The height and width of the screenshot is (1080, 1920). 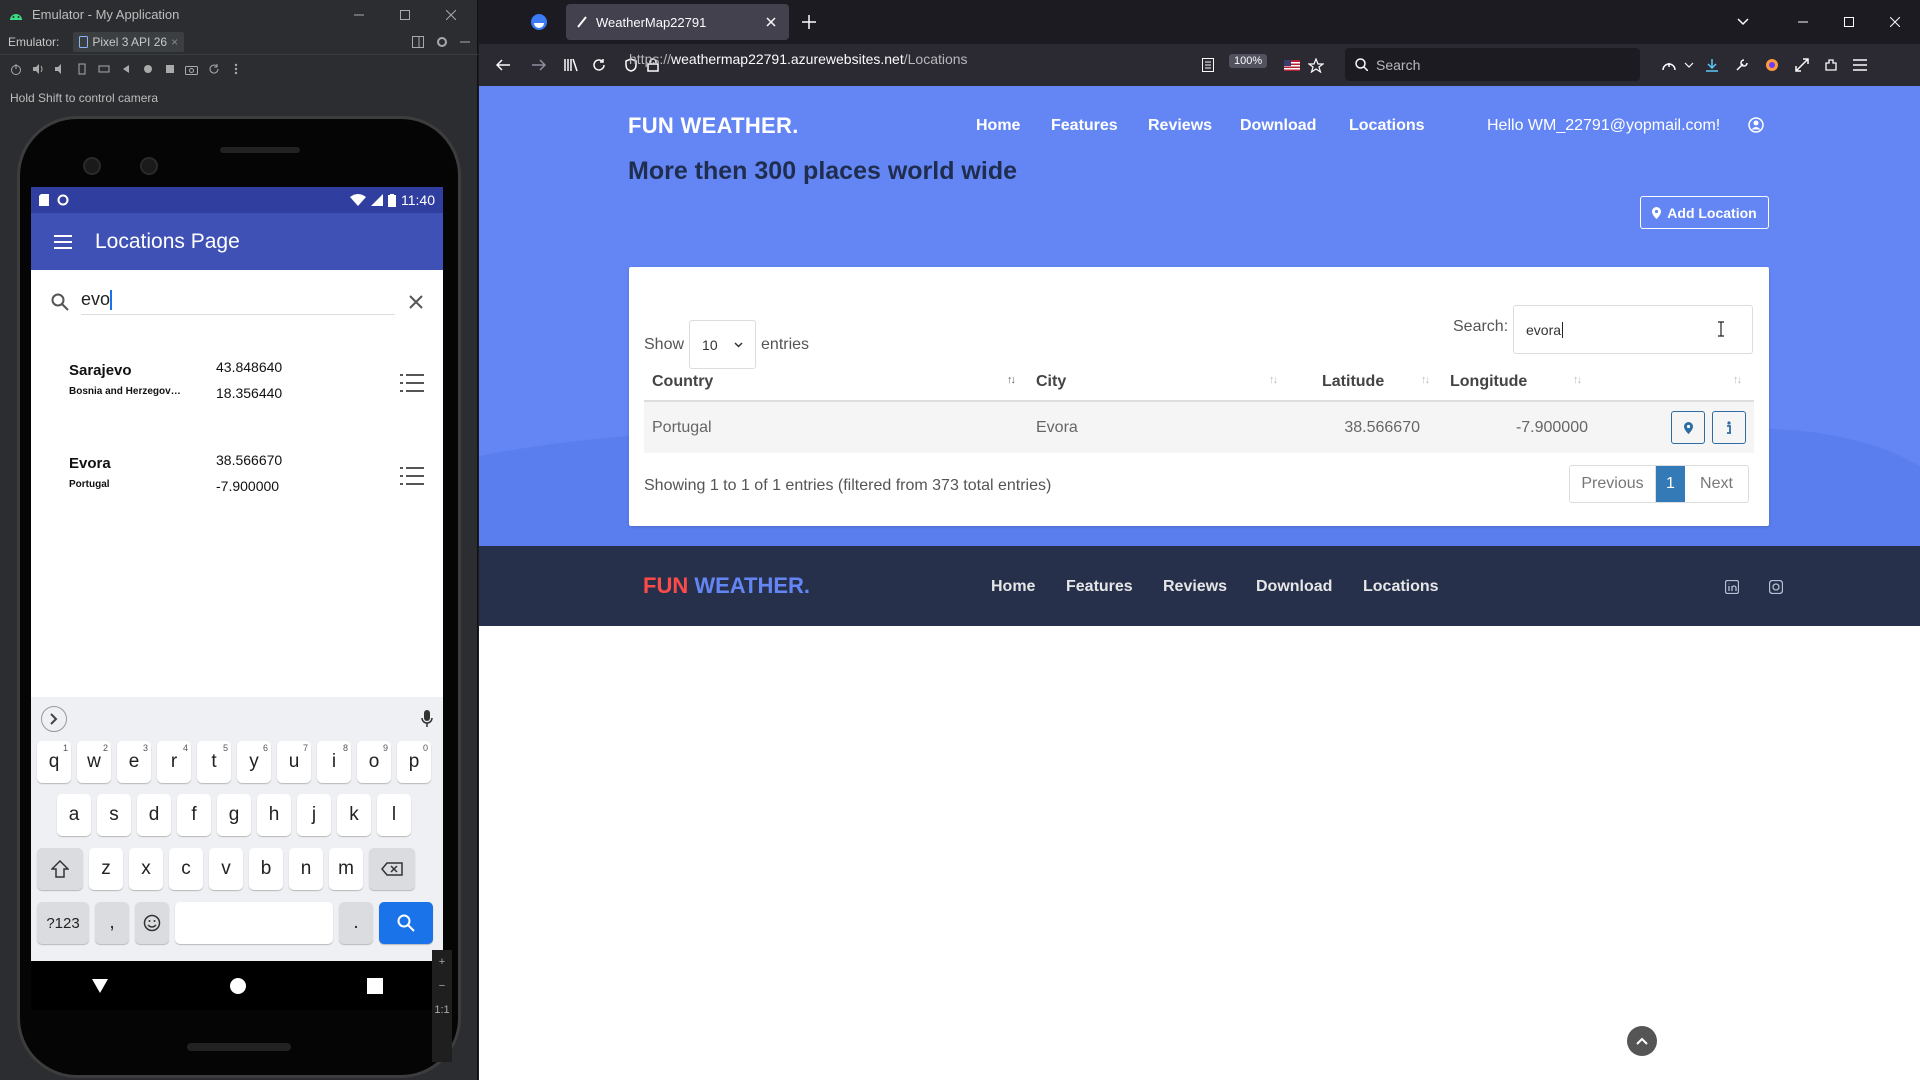 I want to click on search-key, so click(x=406, y=923).